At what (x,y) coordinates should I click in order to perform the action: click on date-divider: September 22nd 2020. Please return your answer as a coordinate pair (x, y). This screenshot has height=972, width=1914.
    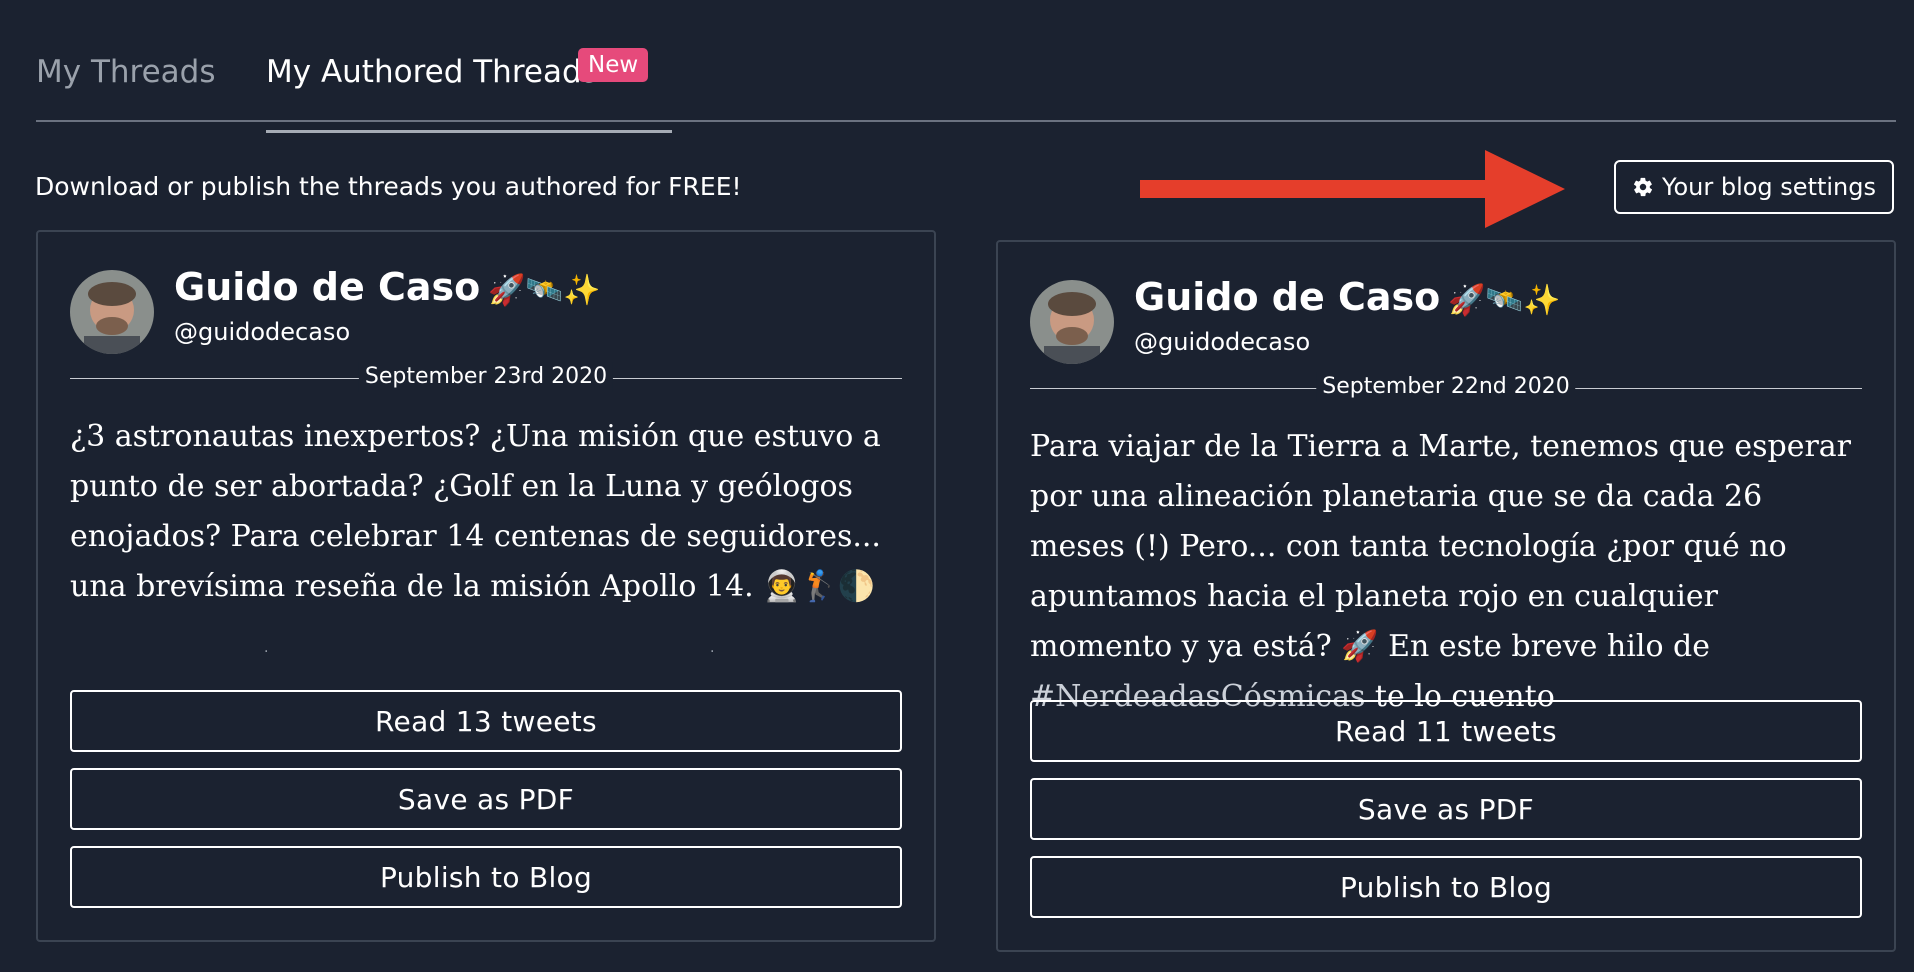
    Looking at the image, I should click on (1446, 387).